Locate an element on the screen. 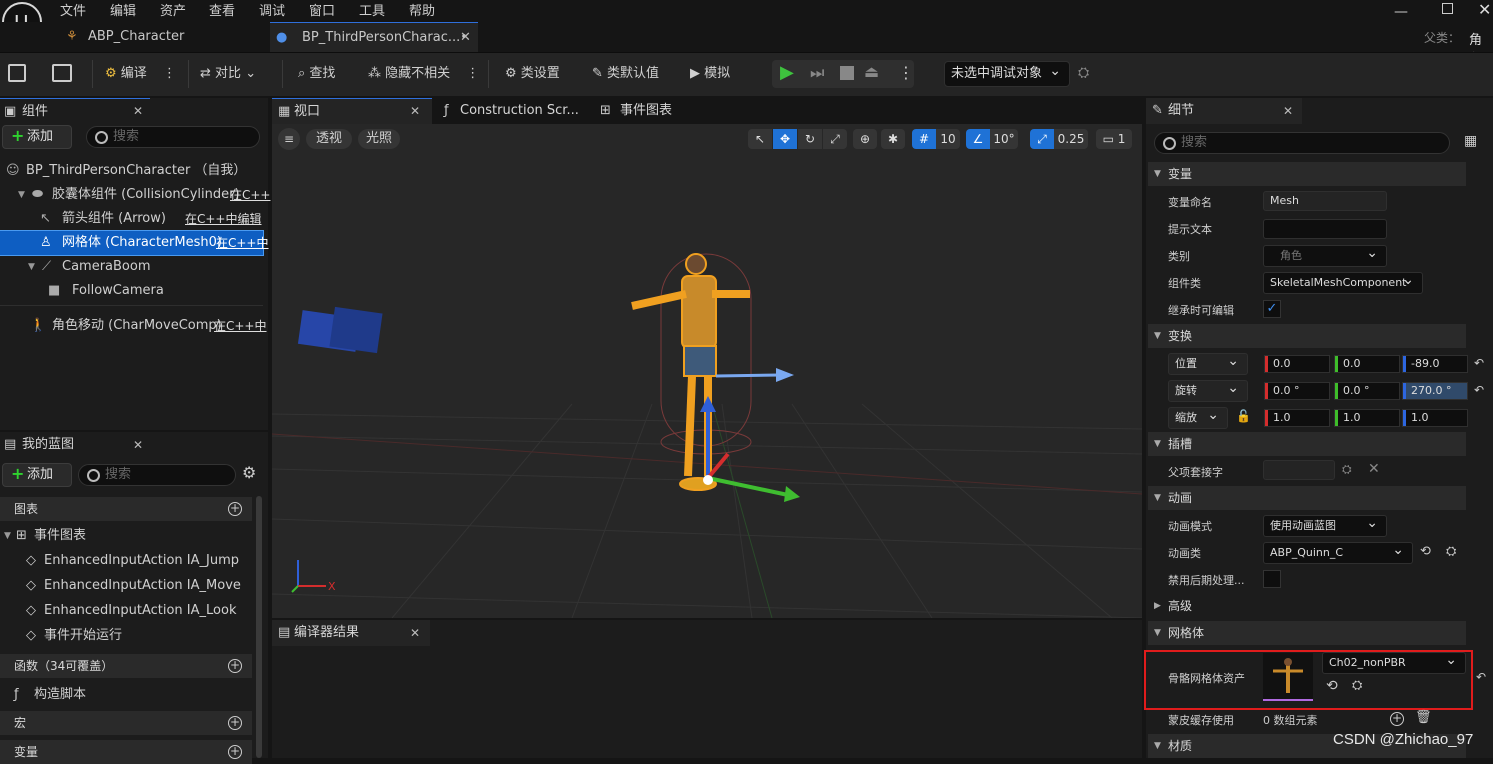  browse-socket-icon: ⛭ is located at coordinates (1347, 469).